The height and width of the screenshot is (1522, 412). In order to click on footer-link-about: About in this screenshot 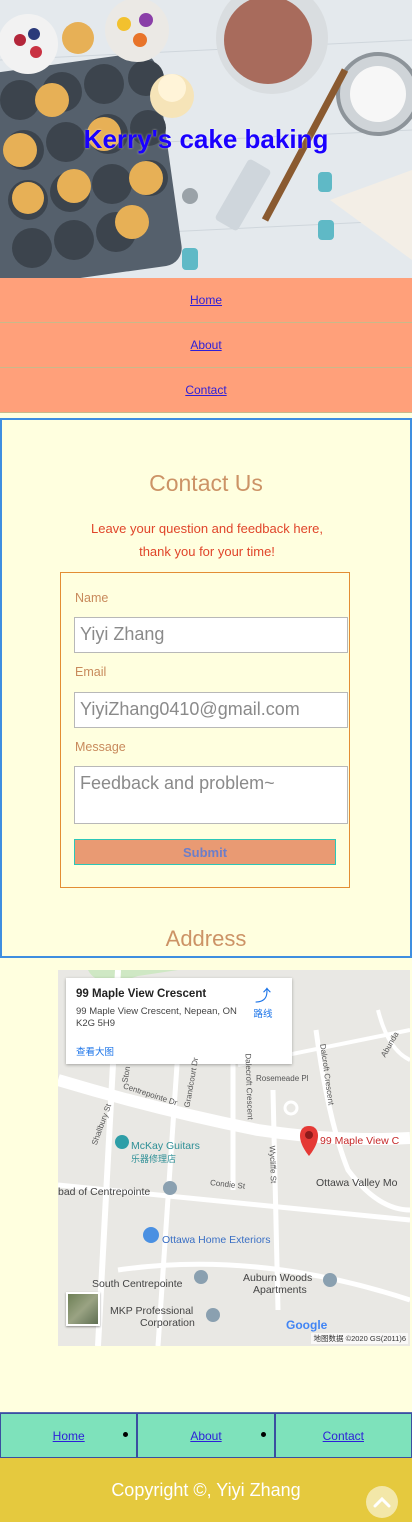, I will do `click(205, 1436)`.